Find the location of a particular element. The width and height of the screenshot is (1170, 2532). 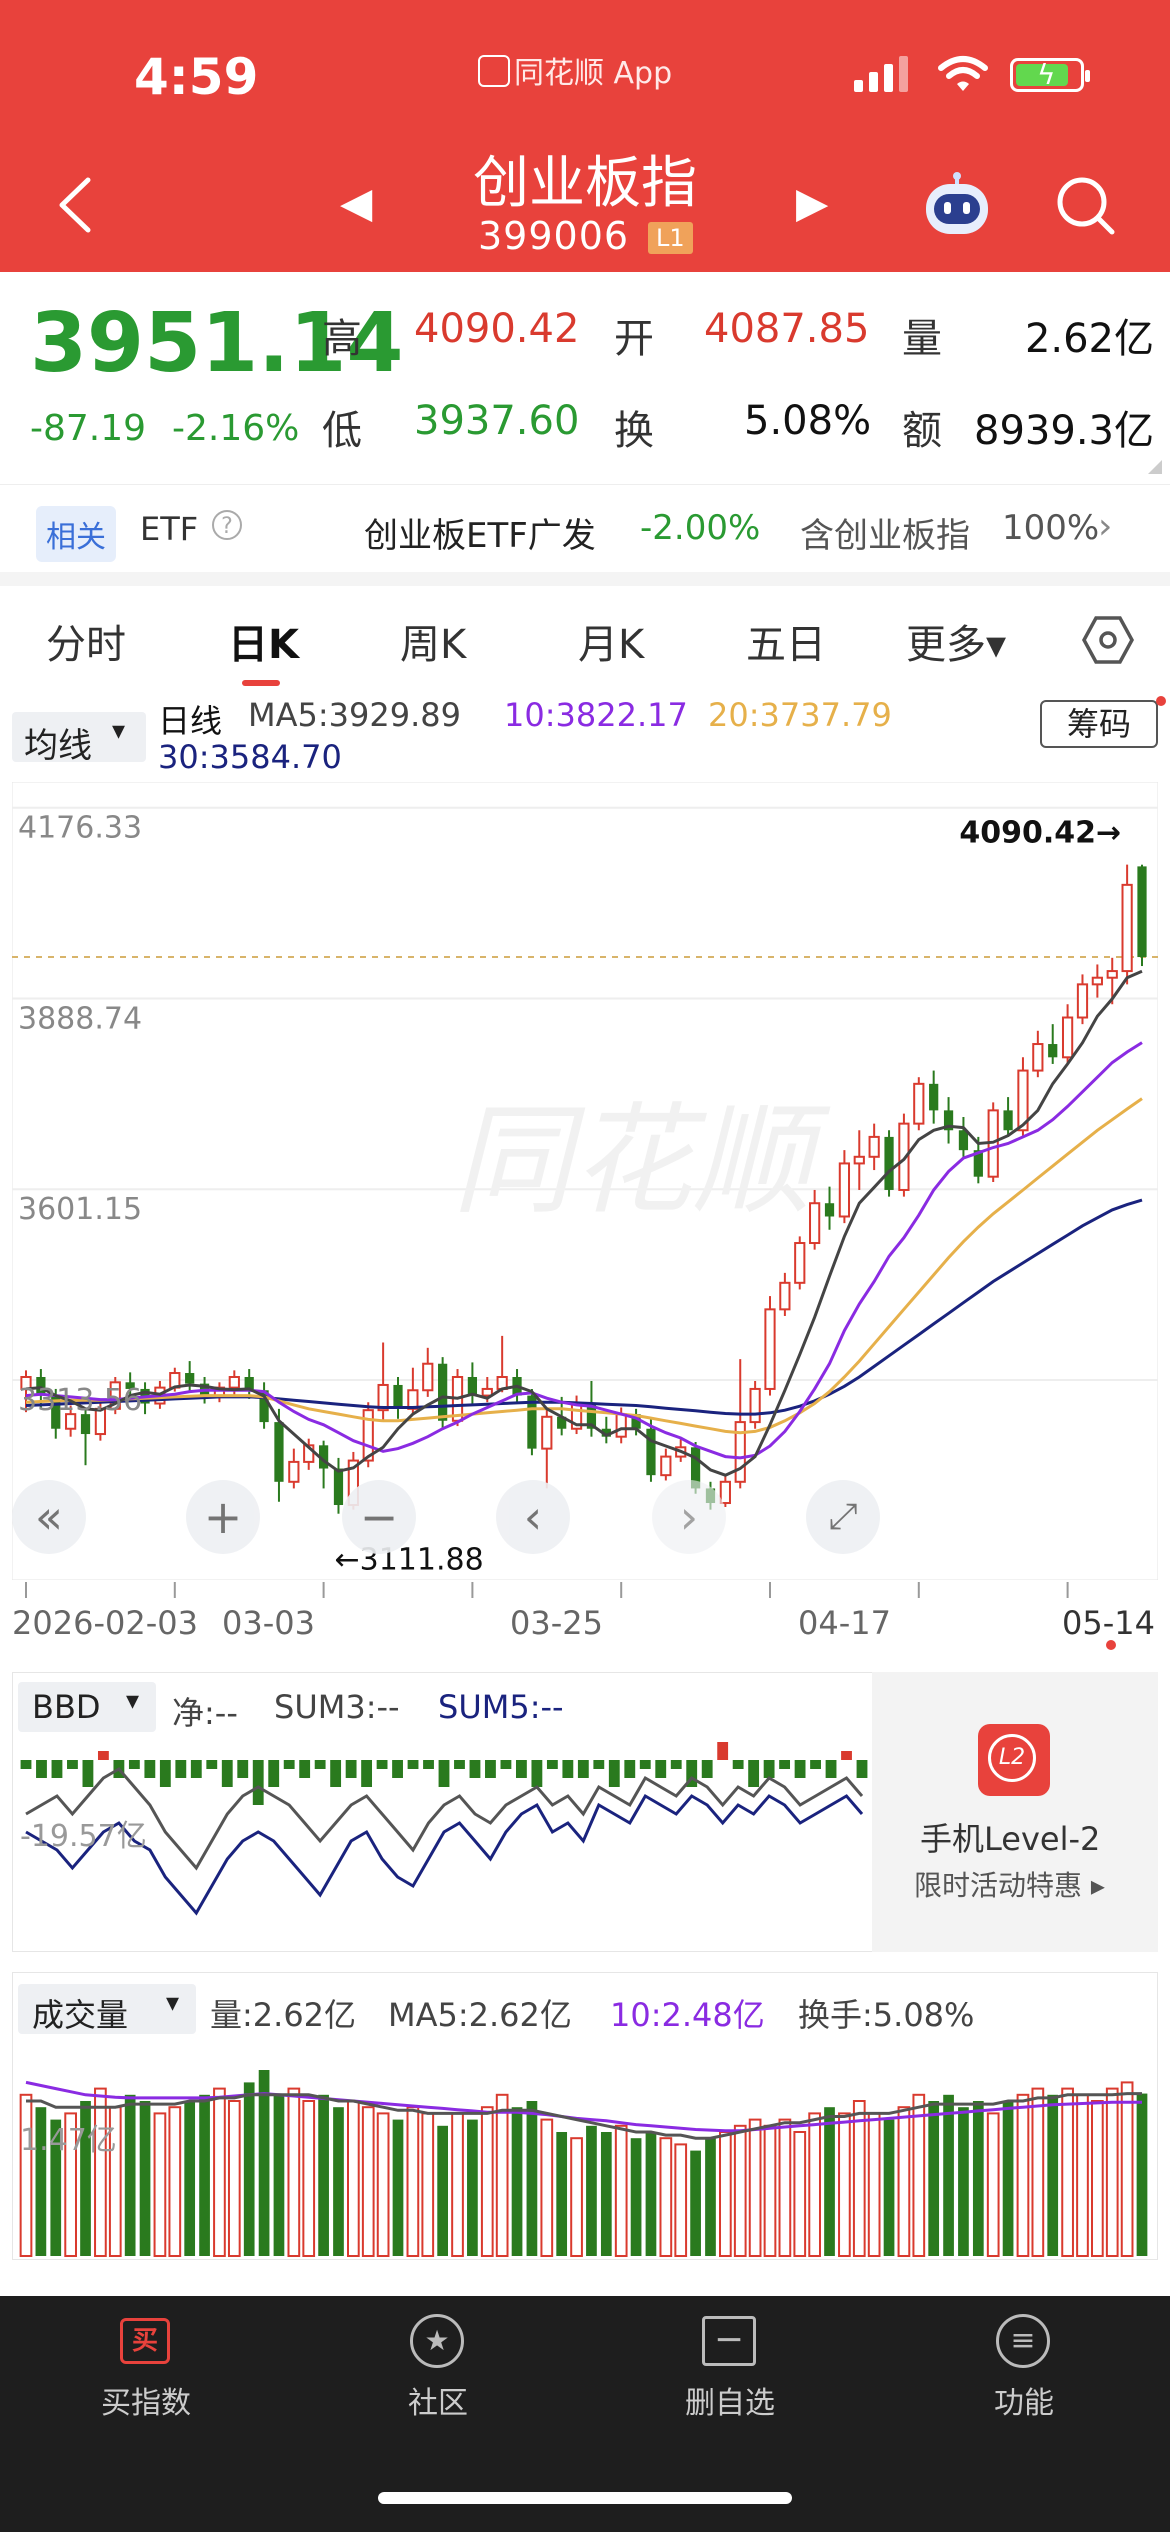

functions-icon: ≡ is located at coordinates (1024, 2342).